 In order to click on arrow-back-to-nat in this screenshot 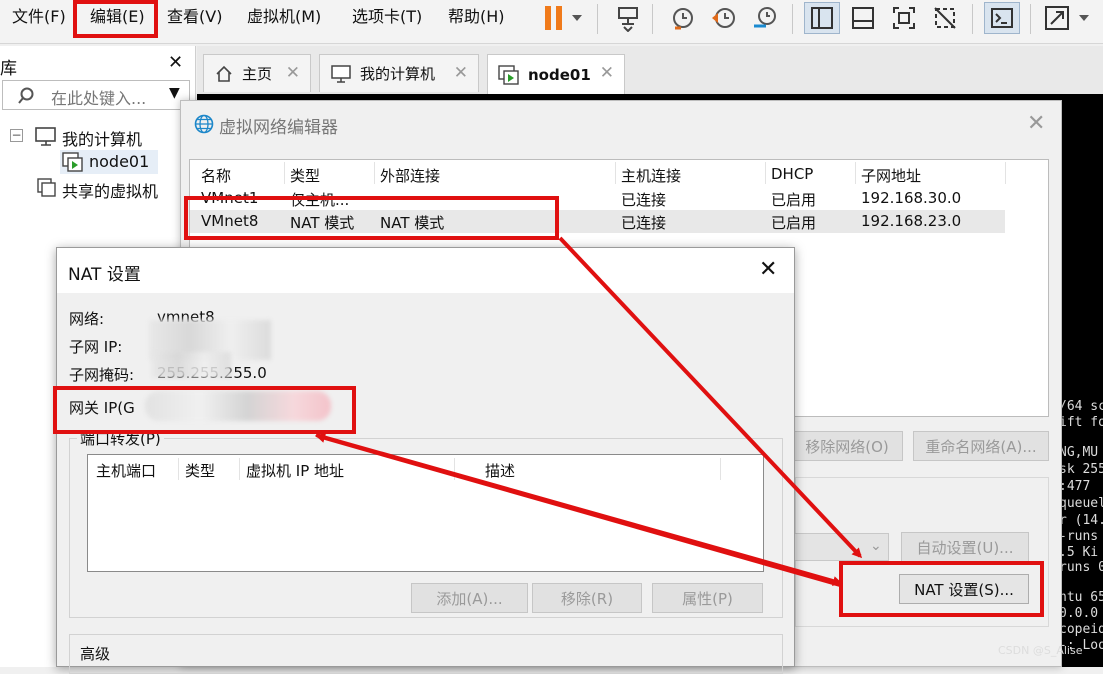, I will do `click(579, 509)`.